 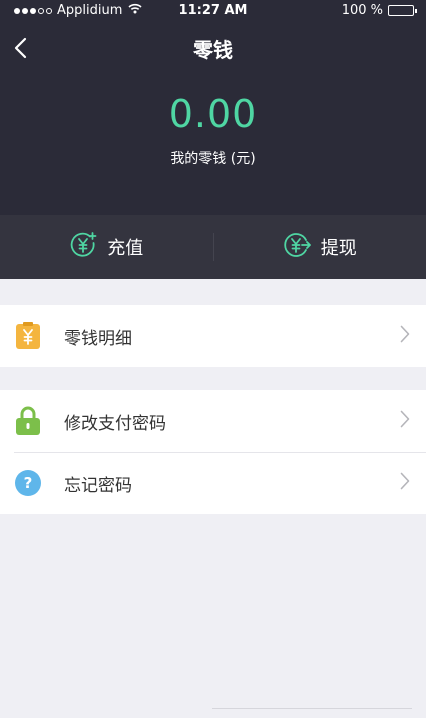 What do you see at coordinates (98, 338) in the screenshot?
I see `details-label: 零钱明细` at bounding box center [98, 338].